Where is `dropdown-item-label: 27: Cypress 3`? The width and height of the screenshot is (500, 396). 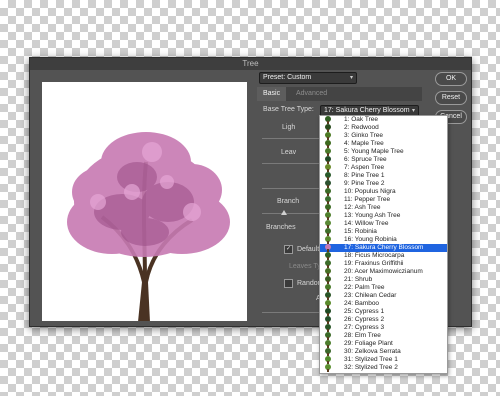
dropdown-item-label: 27: Cypress 3 is located at coordinates (364, 327).